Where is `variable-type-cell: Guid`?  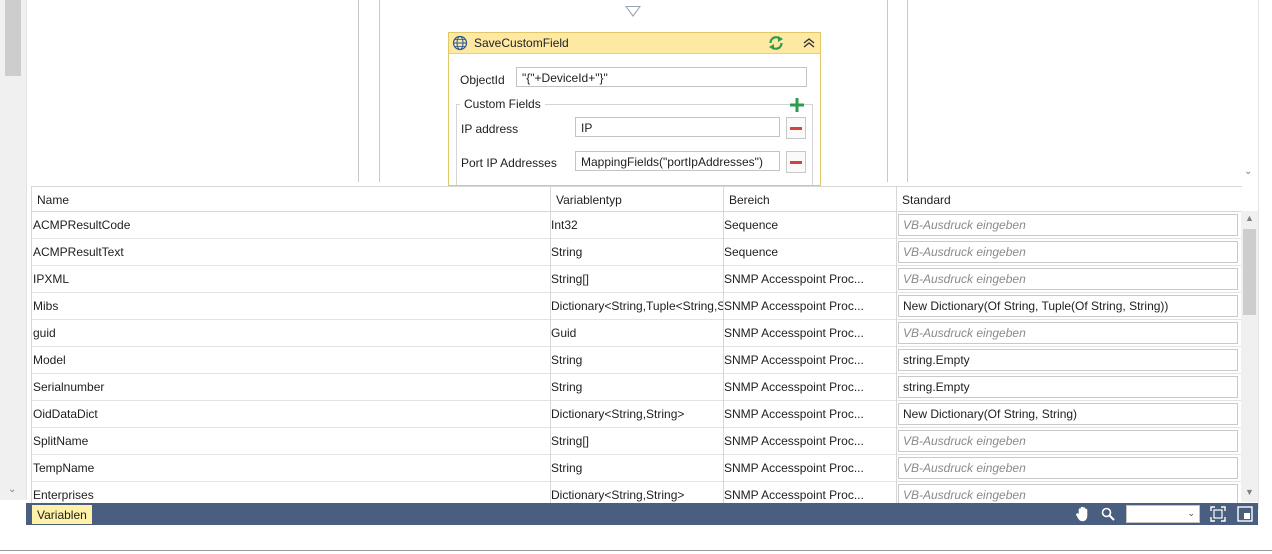 variable-type-cell: Guid is located at coordinates (637, 333).